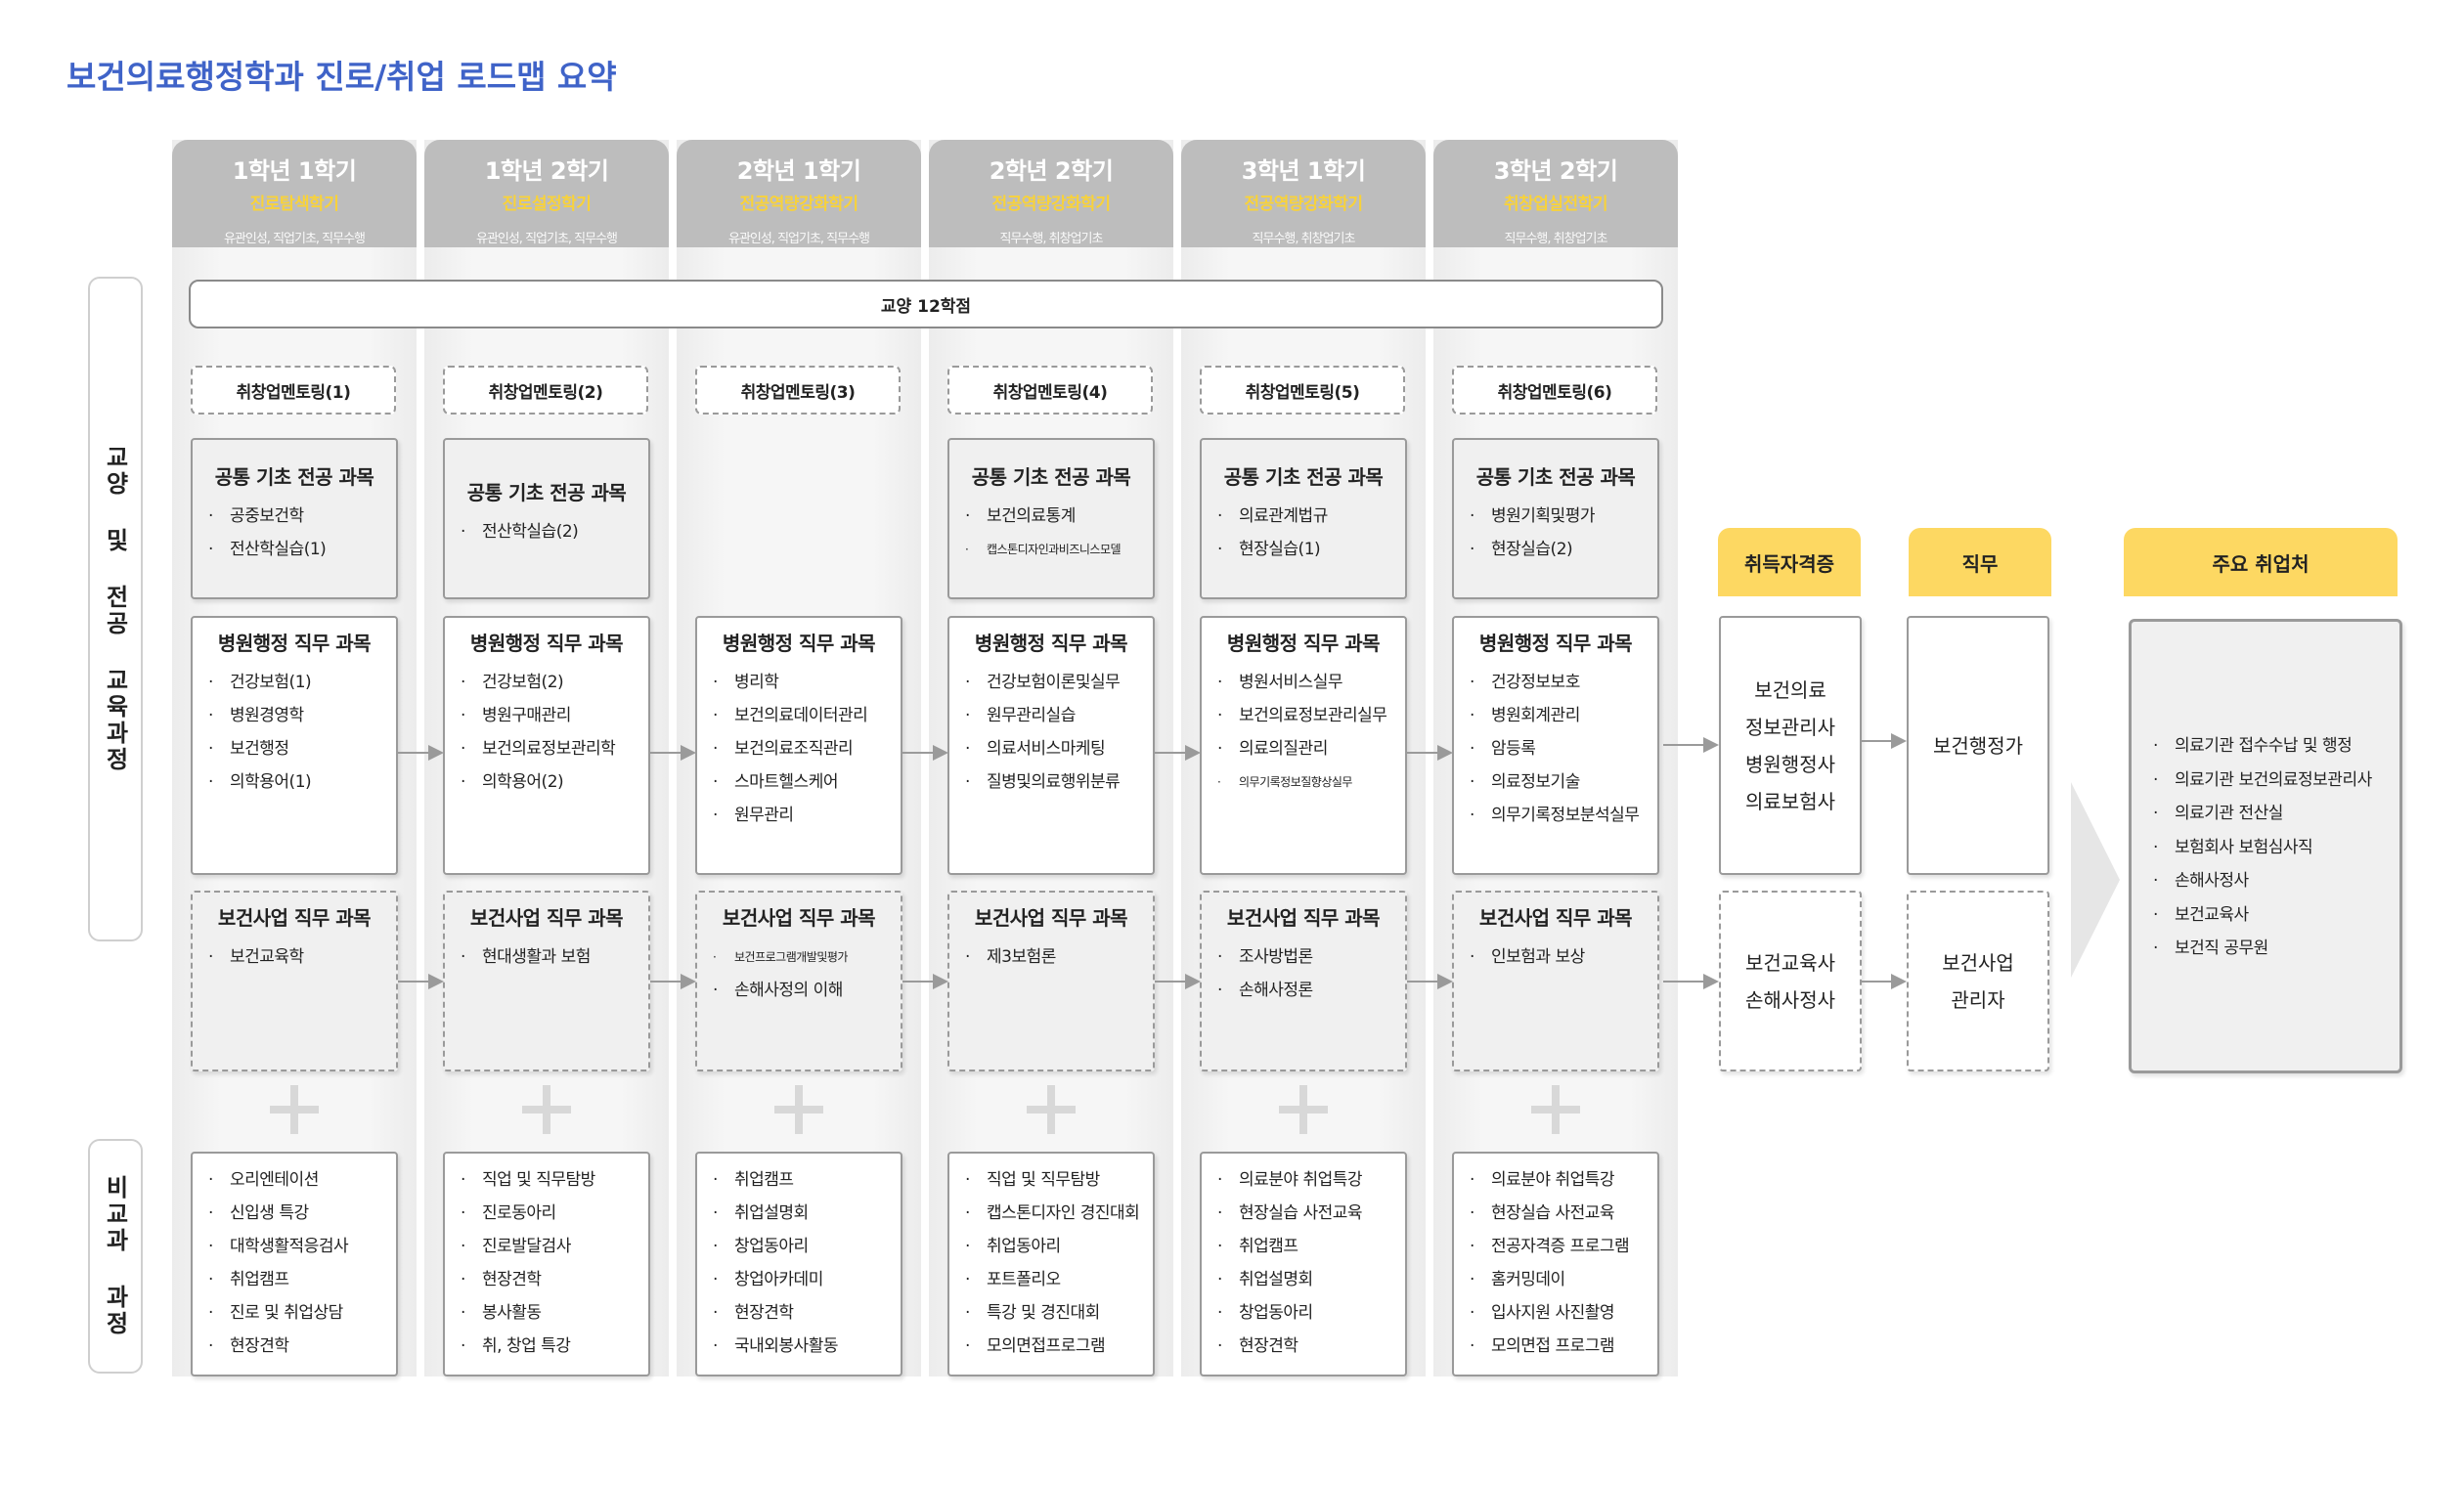 The width and height of the screenshot is (2464, 1485). Describe the element at coordinates (1259, 861) in the screenshot. I see `flow-arrows` at that location.